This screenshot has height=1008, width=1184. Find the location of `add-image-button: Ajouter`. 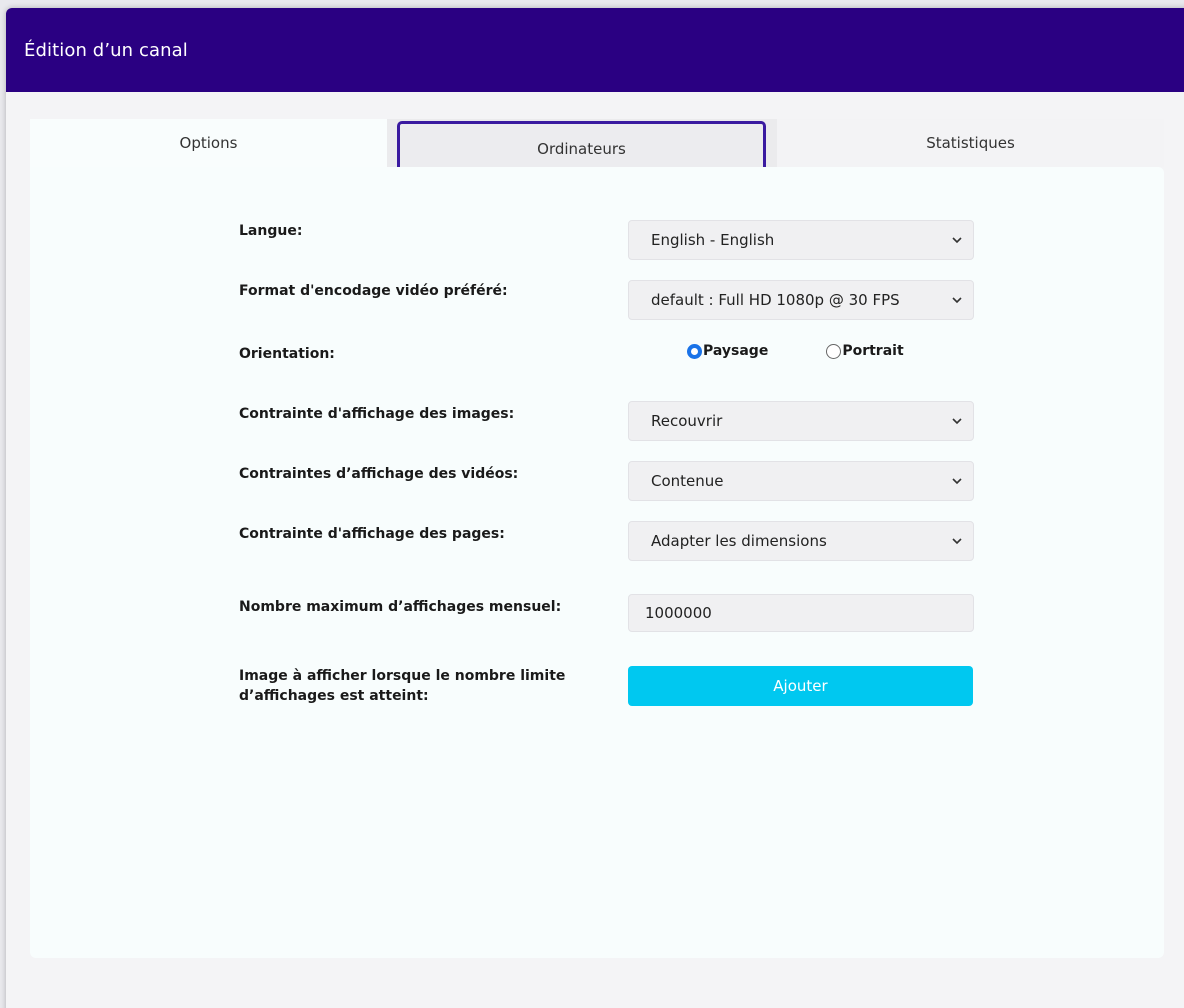

add-image-button: Ajouter is located at coordinates (800, 686).